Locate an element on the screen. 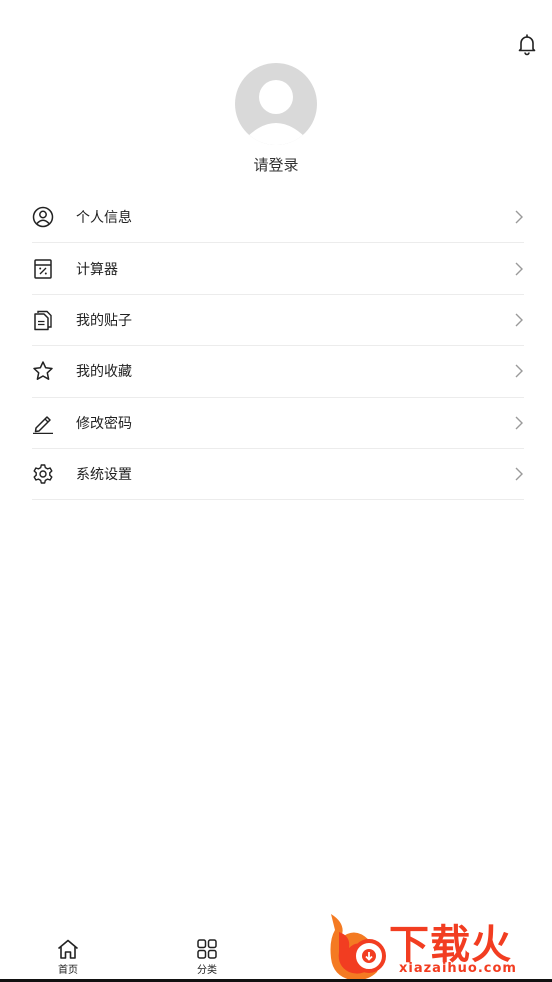 The height and width of the screenshot is (982, 552). menu-item-label: 个人信息 is located at coordinates (104, 218).